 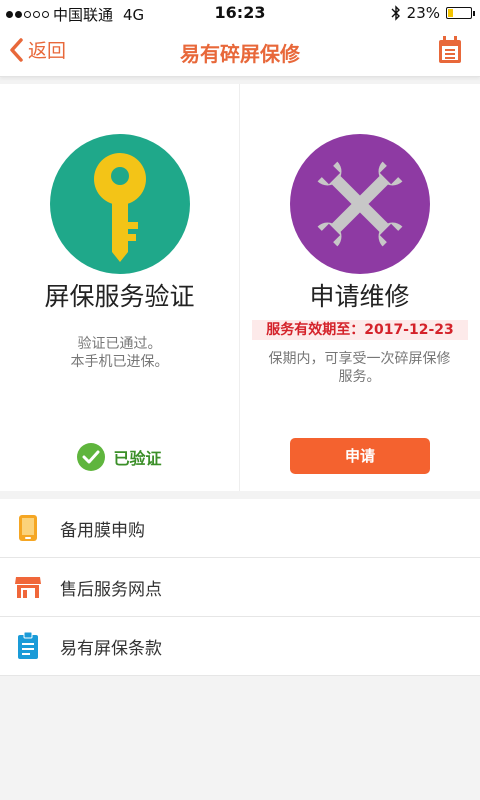 I want to click on nav-bar: 返回 易有碎屏保修, so click(x=240, y=51).